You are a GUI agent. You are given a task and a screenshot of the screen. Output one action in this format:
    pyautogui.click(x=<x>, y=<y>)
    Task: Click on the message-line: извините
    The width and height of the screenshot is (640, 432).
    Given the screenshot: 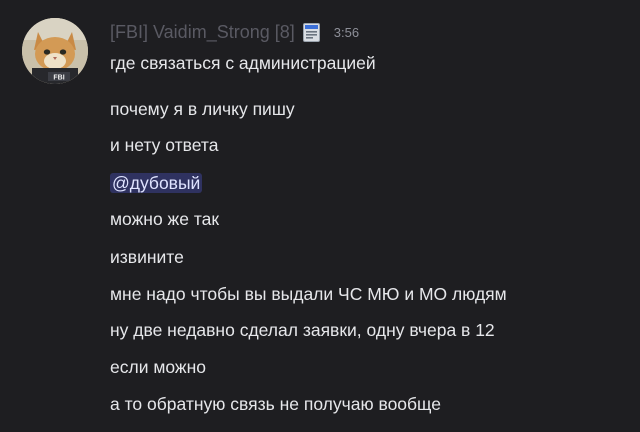 What is the action you would take?
    pyautogui.click(x=147, y=257)
    